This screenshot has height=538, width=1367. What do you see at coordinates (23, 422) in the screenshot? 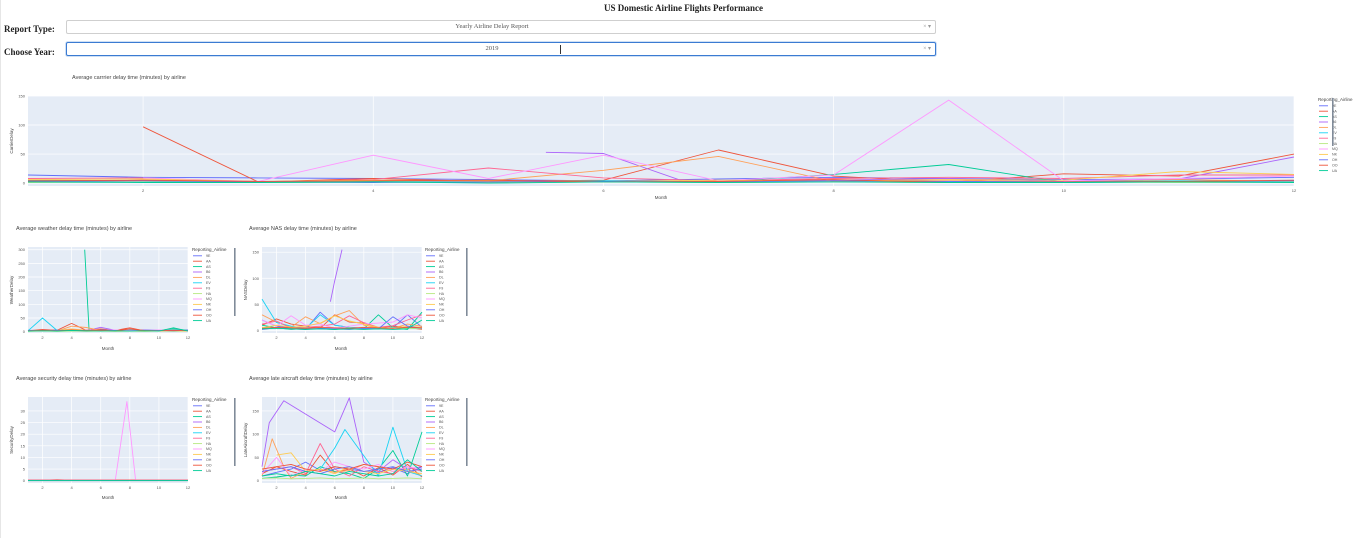
I see `y-tick-label: 25` at bounding box center [23, 422].